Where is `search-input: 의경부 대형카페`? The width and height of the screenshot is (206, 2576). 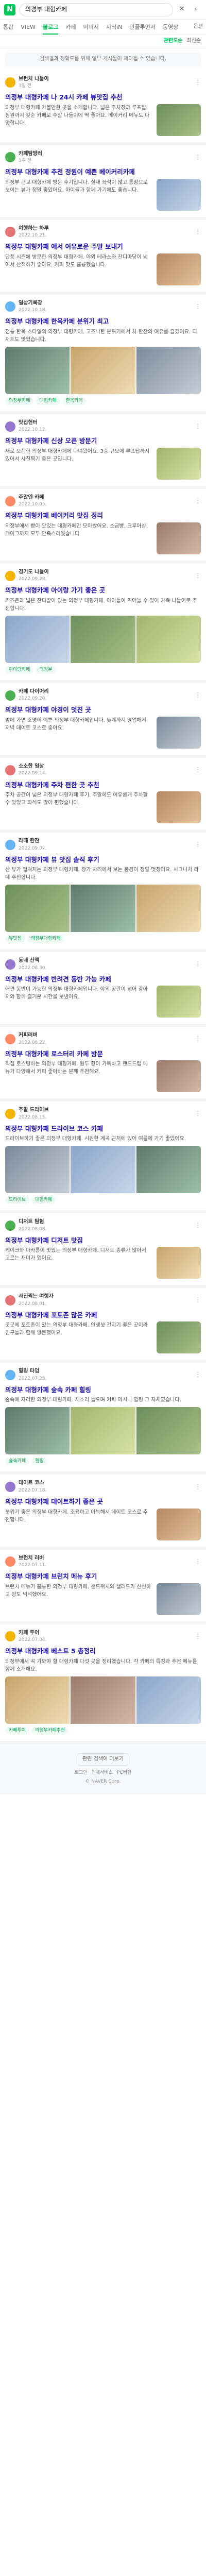 search-input: 의경부 대형카페 is located at coordinates (96, 9).